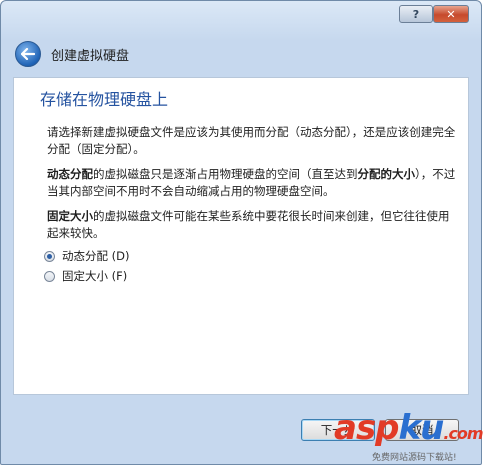  I want to click on radio-fixed-button, so click(49, 276).